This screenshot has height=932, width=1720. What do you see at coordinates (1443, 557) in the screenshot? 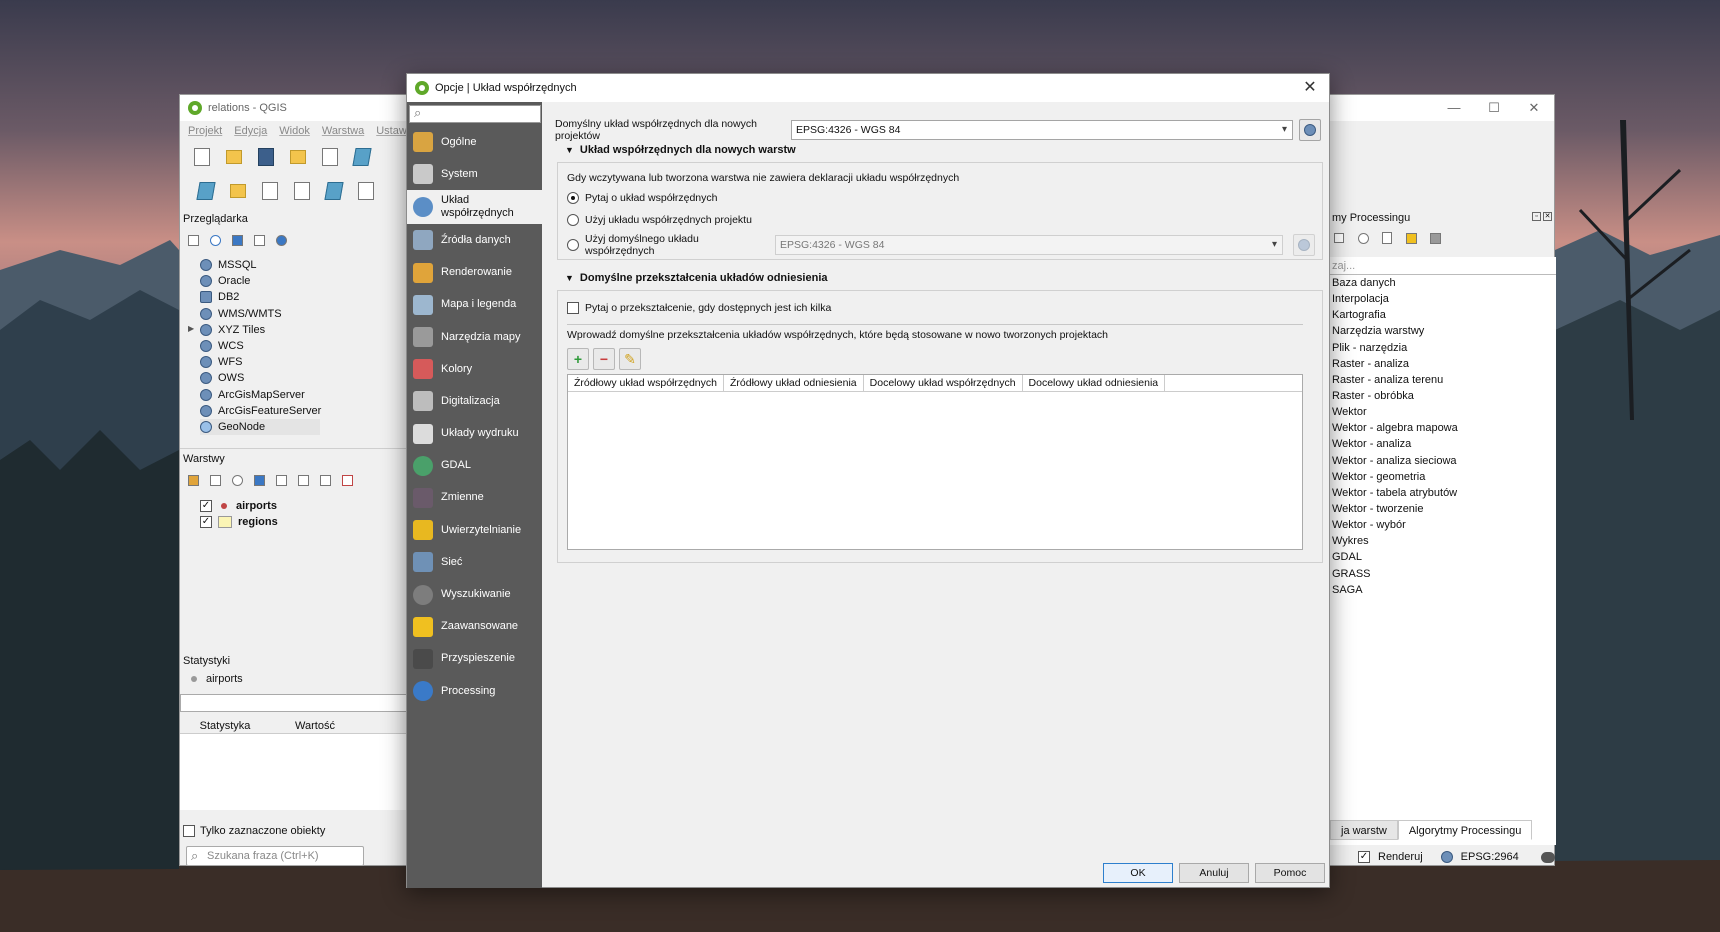
I see `list-item: GDAL` at bounding box center [1443, 557].